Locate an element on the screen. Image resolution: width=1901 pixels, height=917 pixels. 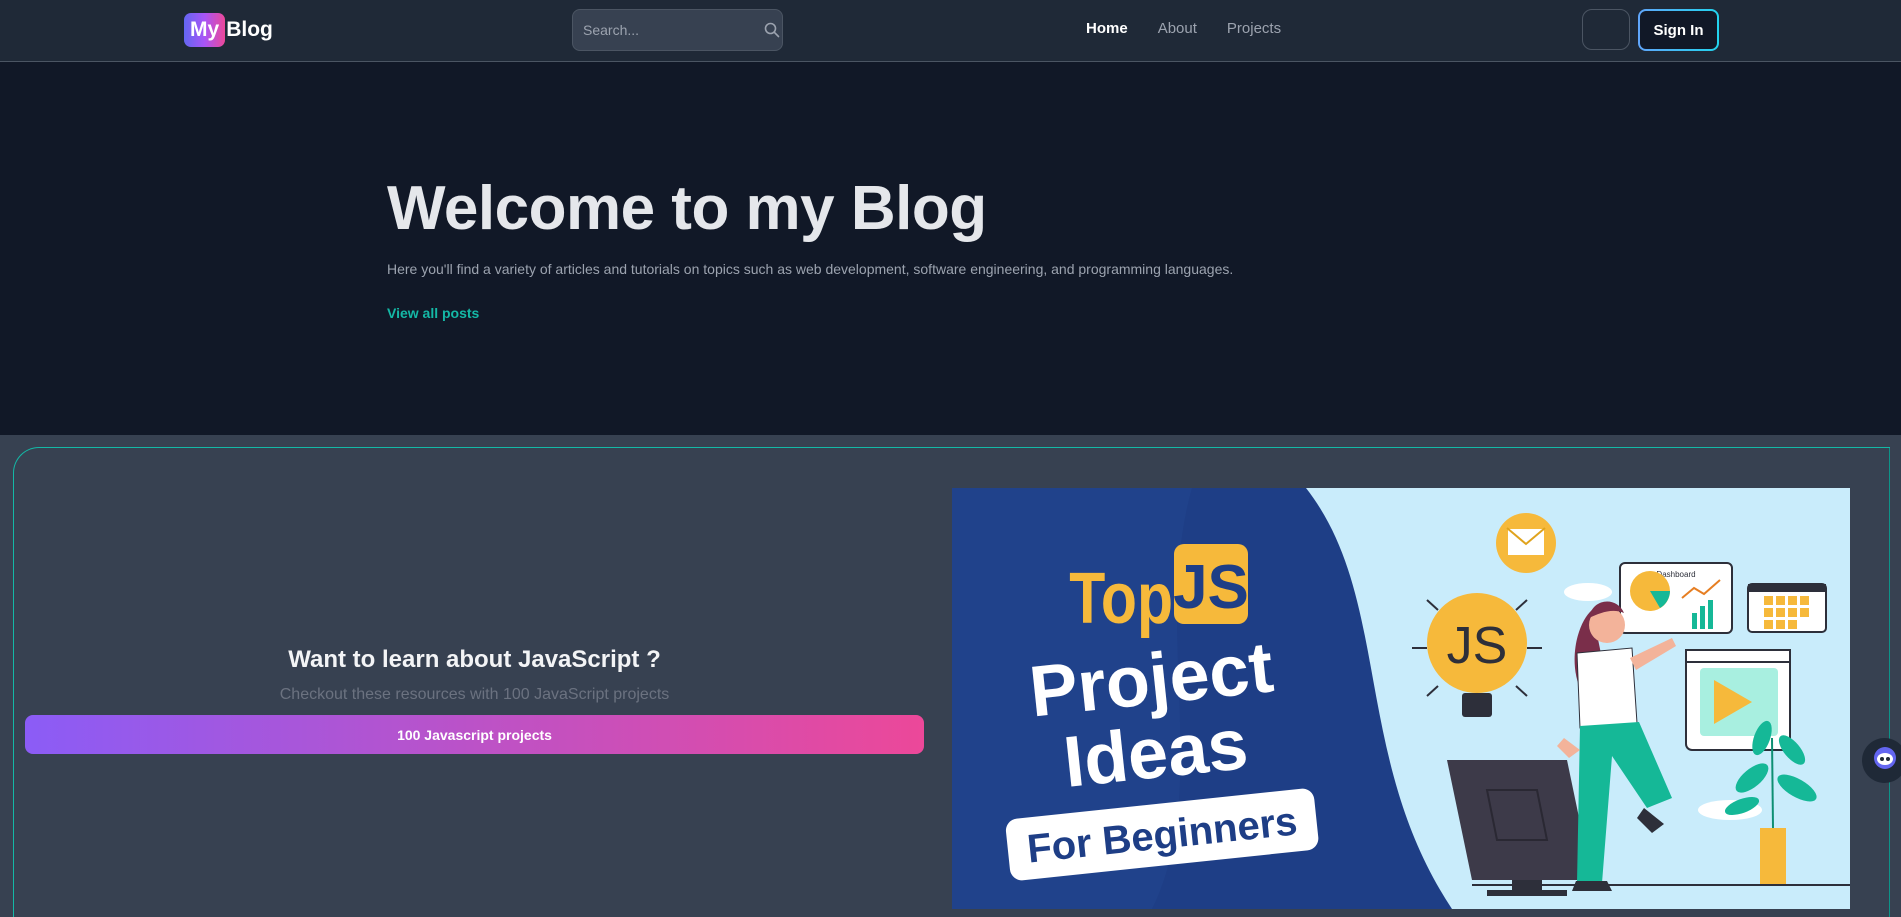
sign-in-label: Sign In is located at coordinates (1678, 30).